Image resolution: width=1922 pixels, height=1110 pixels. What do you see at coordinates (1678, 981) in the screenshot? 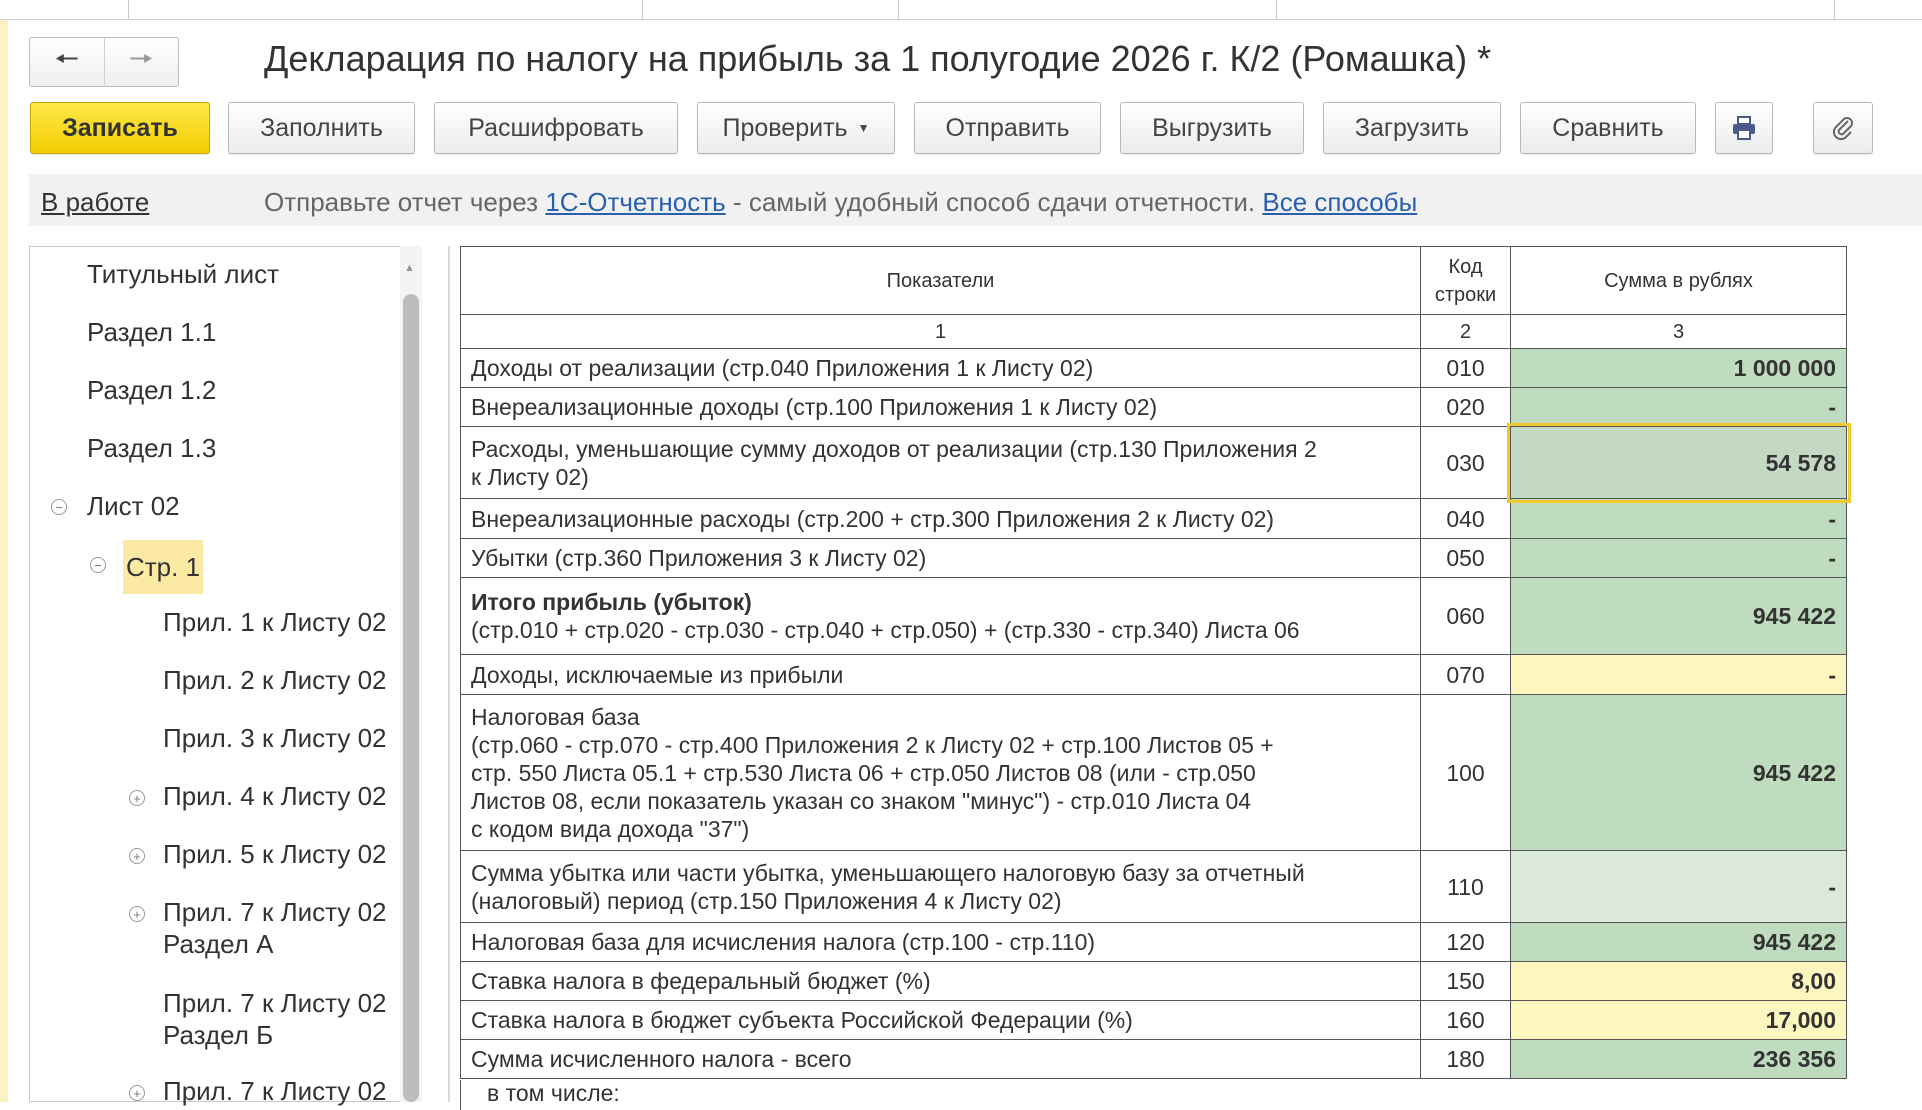
I see `row-value-150: 8,00` at bounding box center [1678, 981].